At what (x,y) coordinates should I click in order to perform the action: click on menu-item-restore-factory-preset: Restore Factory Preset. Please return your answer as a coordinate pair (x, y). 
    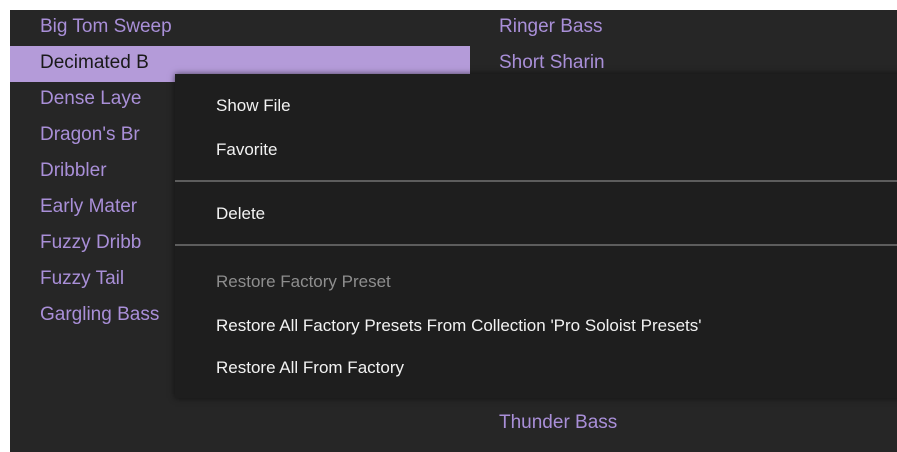
    Looking at the image, I should click on (303, 281).